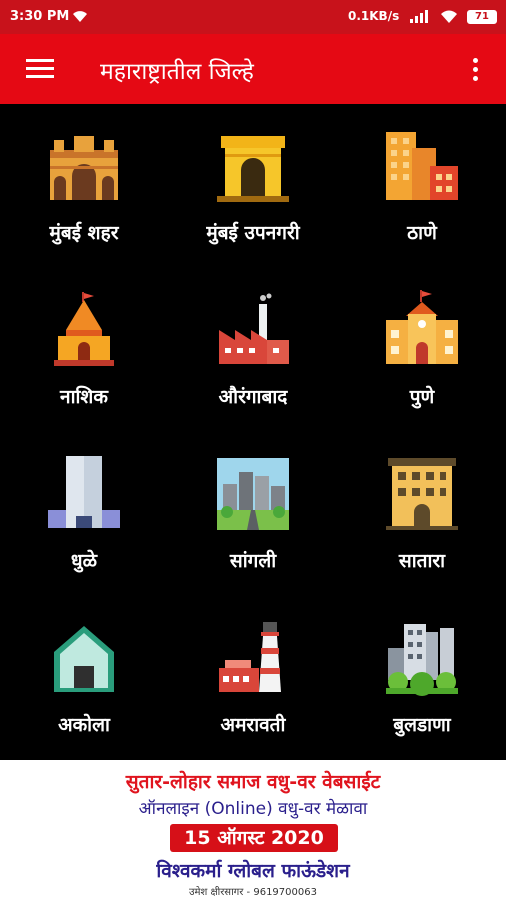 This screenshot has height=900, width=506. I want to click on district-label: बुलडाणा, so click(422, 725).